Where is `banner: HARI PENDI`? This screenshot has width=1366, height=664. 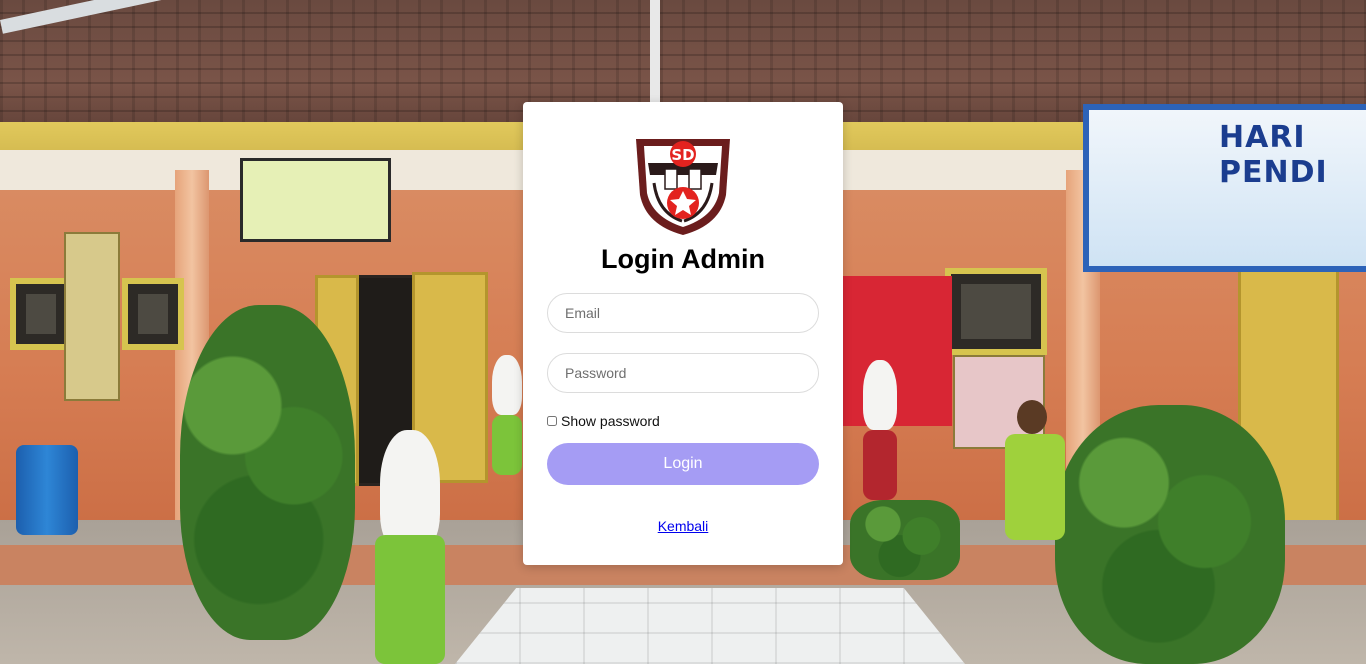
banner: HARI PENDI is located at coordinates (1224, 188).